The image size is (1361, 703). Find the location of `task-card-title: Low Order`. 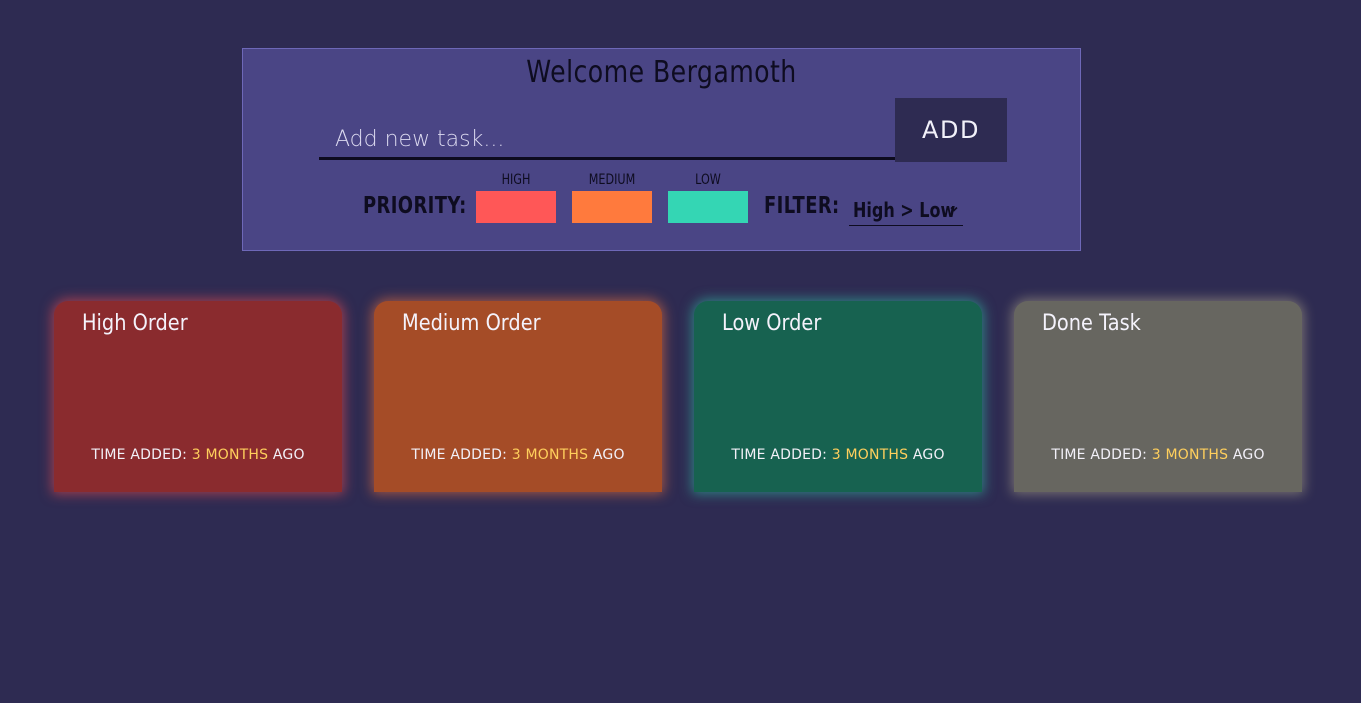

task-card-title: Low Order is located at coordinates (772, 323).